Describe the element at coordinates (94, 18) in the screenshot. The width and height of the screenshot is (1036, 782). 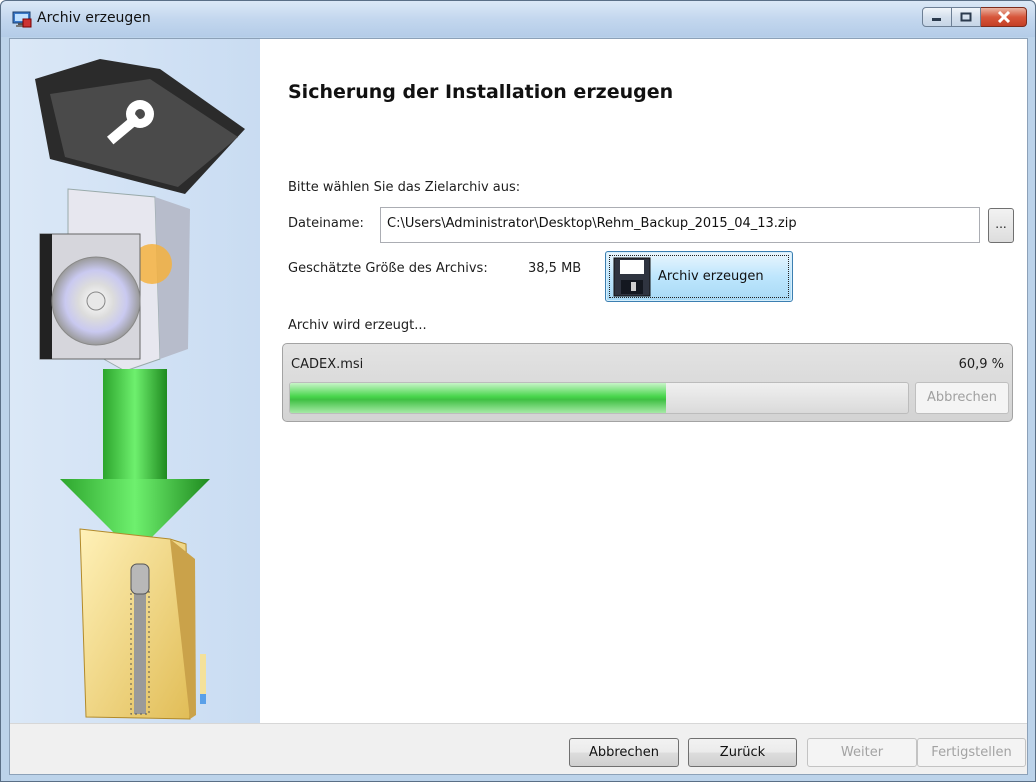
I see `window-title: Archiv erzeugen` at that location.